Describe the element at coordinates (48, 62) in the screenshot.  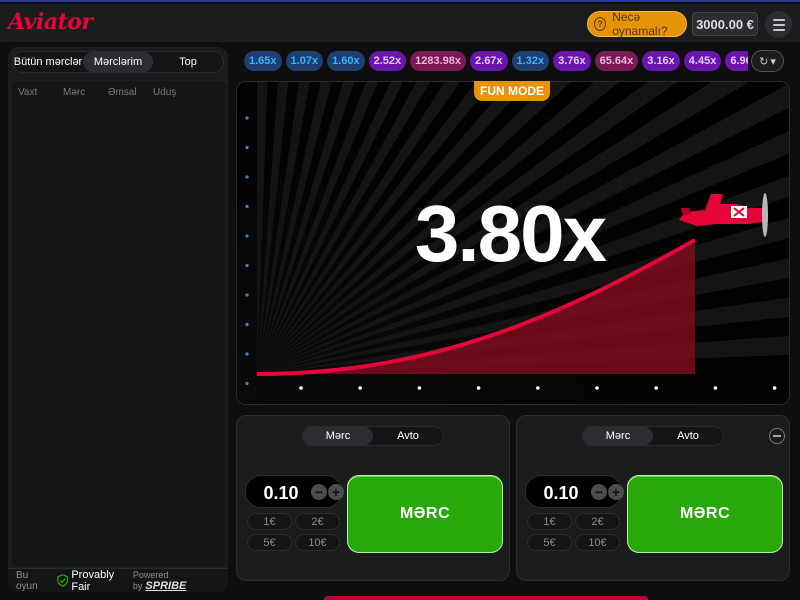
I see `tab-all-bets: Bütün mərclər` at that location.